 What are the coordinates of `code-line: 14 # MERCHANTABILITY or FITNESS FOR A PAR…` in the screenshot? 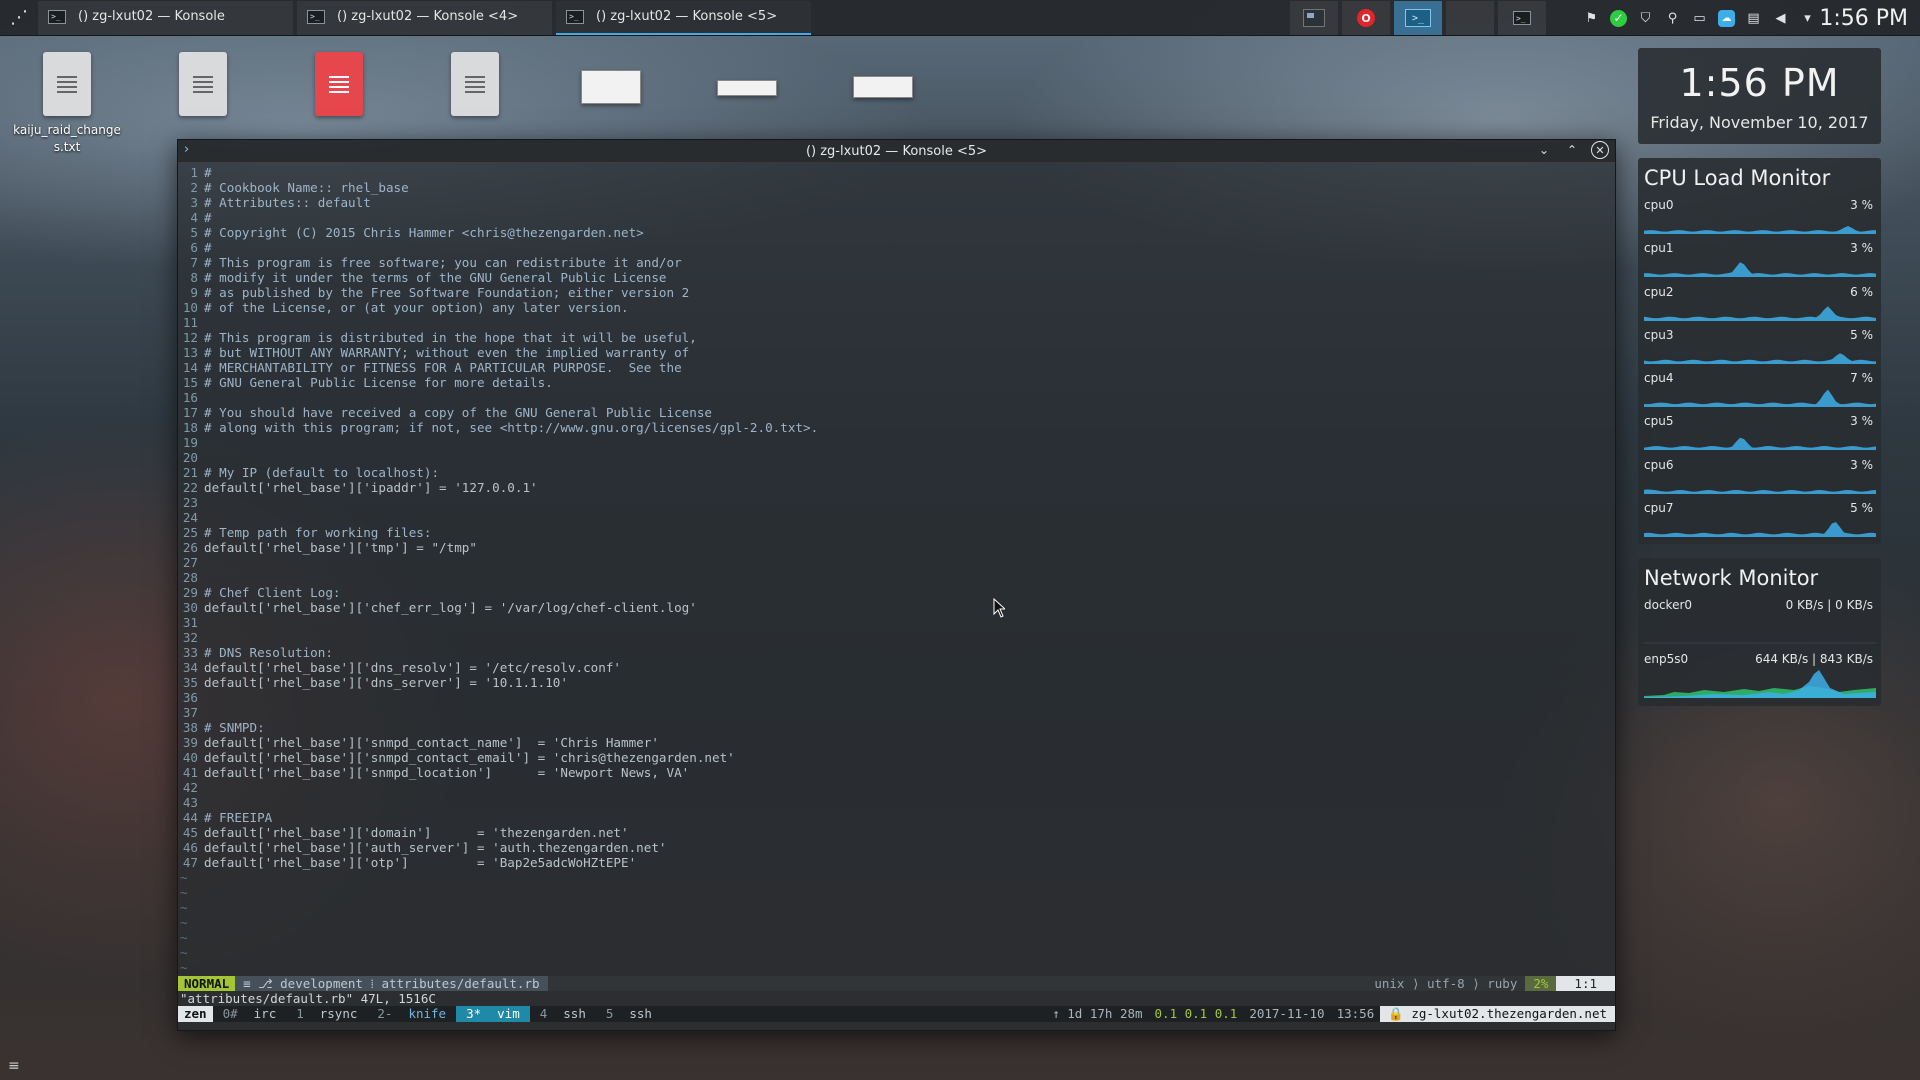 It's located at (896, 367).